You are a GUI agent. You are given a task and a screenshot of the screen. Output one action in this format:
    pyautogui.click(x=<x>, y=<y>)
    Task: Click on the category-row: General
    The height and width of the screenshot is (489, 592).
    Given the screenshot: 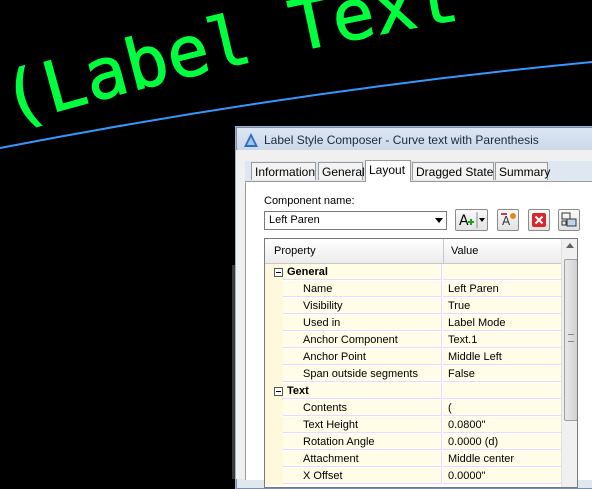 What is the action you would take?
    pyautogui.click(x=413, y=272)
    